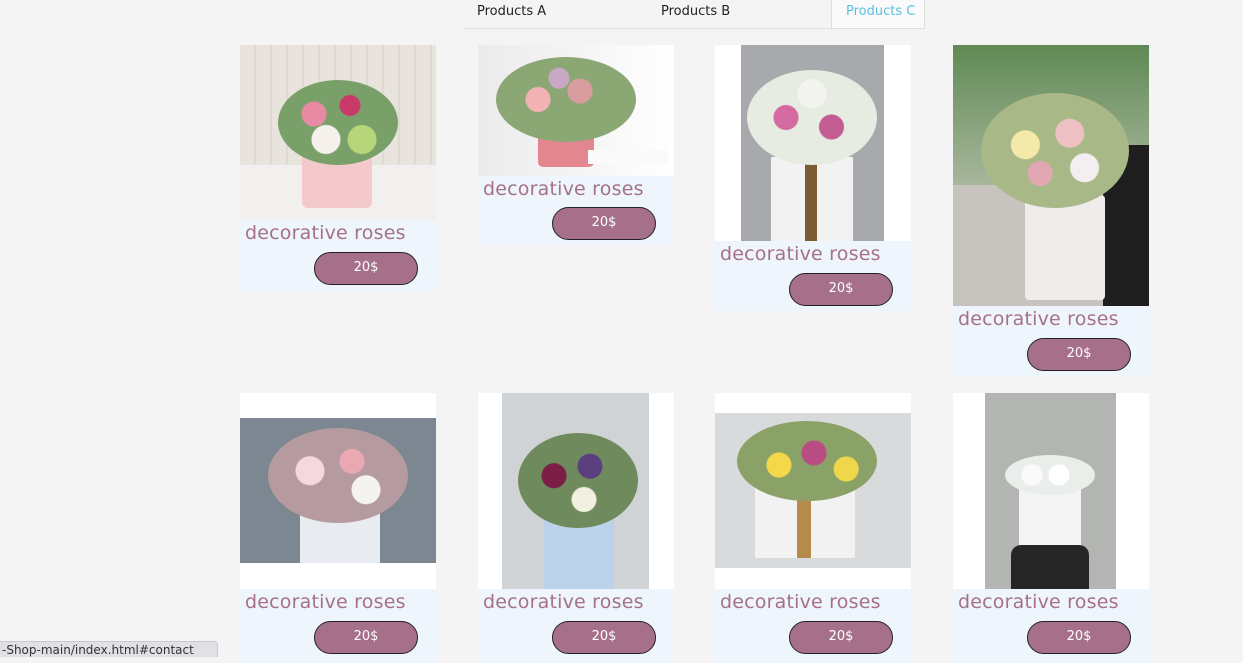 The image size is (1243, 663). I want to click on tab-products-b: Products B, so click(739, 14).